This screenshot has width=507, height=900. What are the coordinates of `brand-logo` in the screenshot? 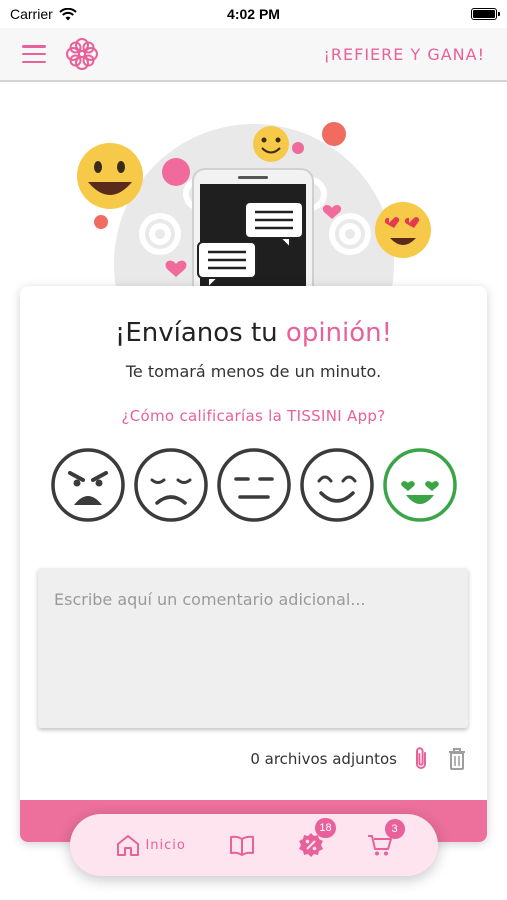 It's located at (82, 54).